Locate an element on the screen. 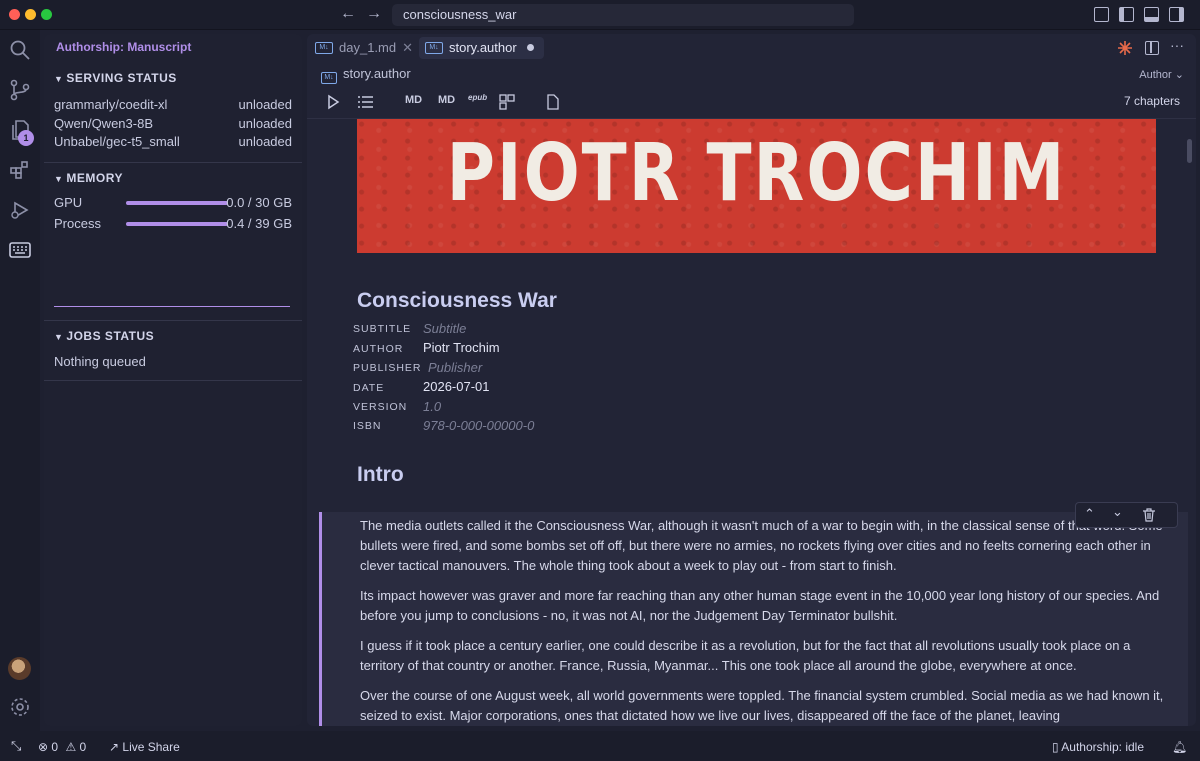 The width and height of the screenshot is (1200, 761). back-arrow-icon: ← is located at coordinates (348, 14).